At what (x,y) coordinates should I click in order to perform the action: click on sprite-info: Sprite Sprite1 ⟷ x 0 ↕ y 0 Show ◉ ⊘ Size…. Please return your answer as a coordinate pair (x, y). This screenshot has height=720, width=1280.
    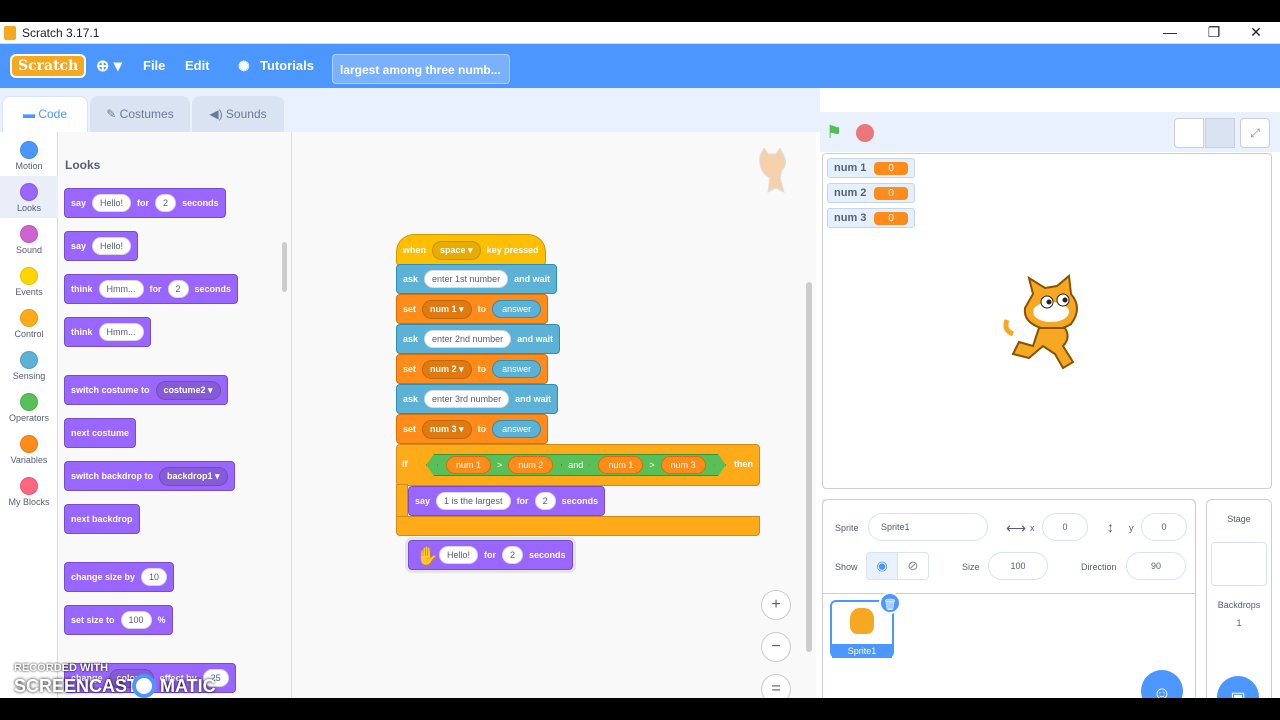
    Looking at the image, I should click on (1009, 546).